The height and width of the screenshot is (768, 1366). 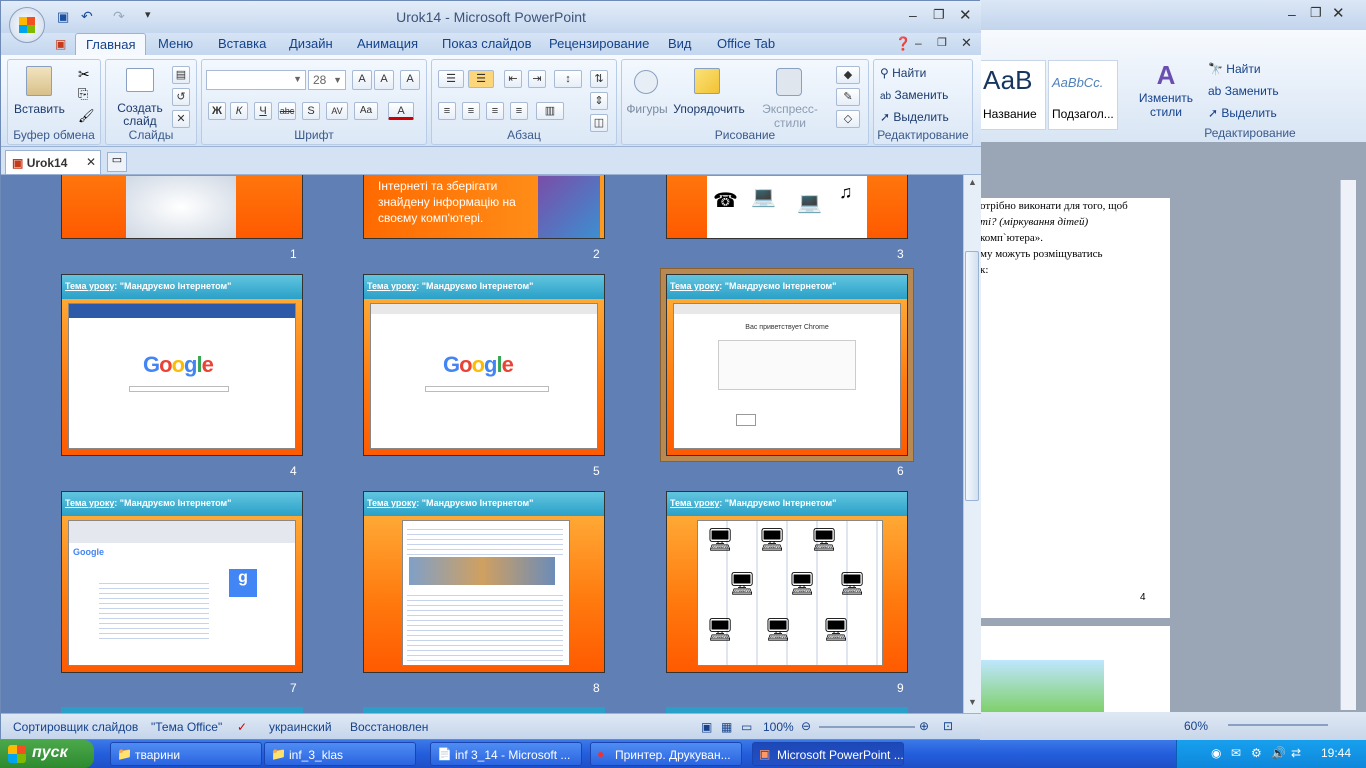 What do you see at coordinates (181, 75) in the screenshot?
I see `layout-icon: ▤` at bounding box center [181, 75].